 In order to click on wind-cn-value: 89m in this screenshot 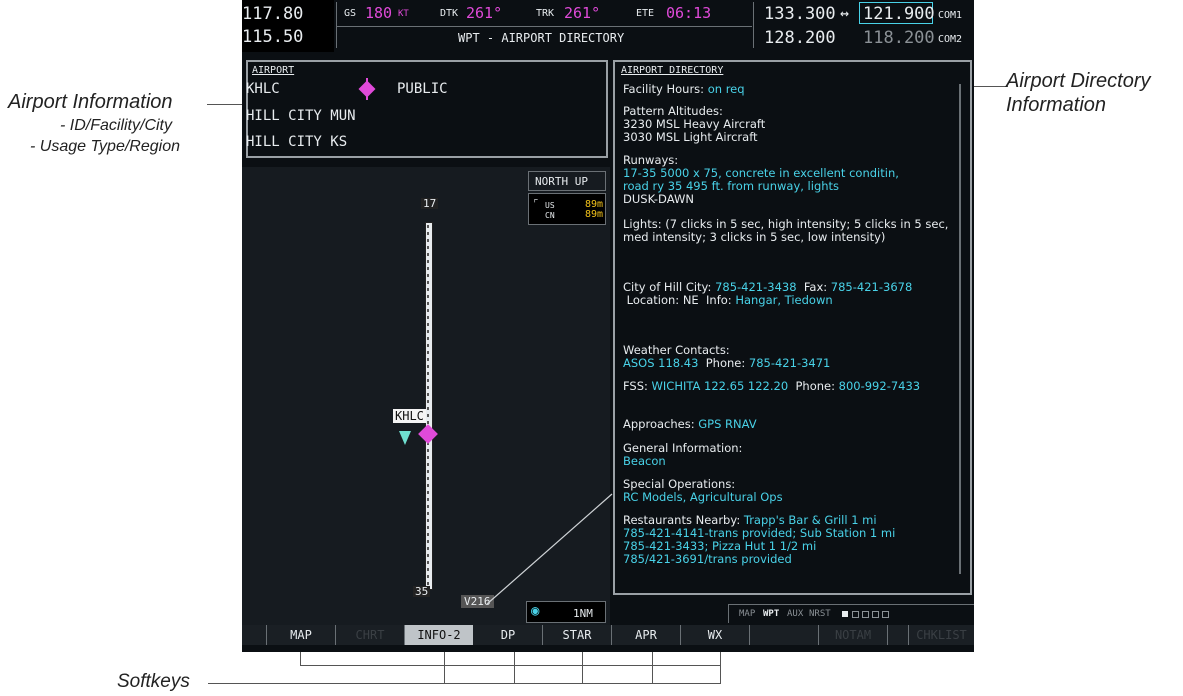, I will do `click(594, 214)`.